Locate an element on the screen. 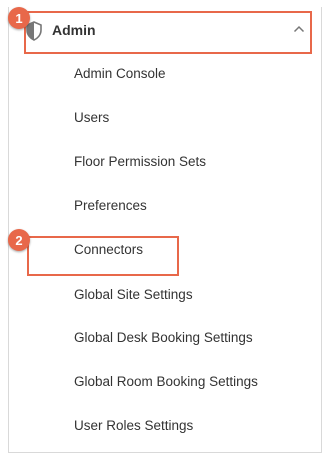  menu-item-user-roles-settings: User Roles Settings is located at coordinates (133, 426).